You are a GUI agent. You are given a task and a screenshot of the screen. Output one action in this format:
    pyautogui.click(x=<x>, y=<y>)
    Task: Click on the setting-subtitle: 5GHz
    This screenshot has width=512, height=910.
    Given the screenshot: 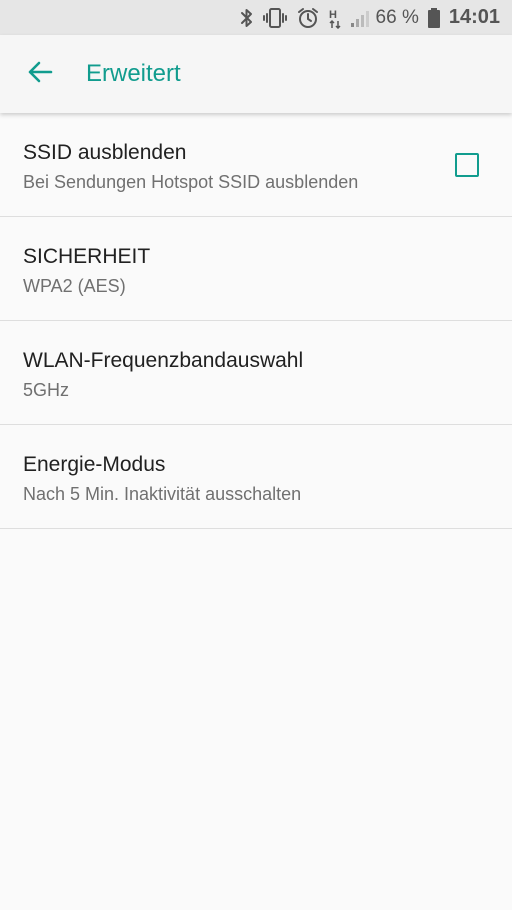 What is the action you would take?
    pyautogui.click(x=46, y=390)
    